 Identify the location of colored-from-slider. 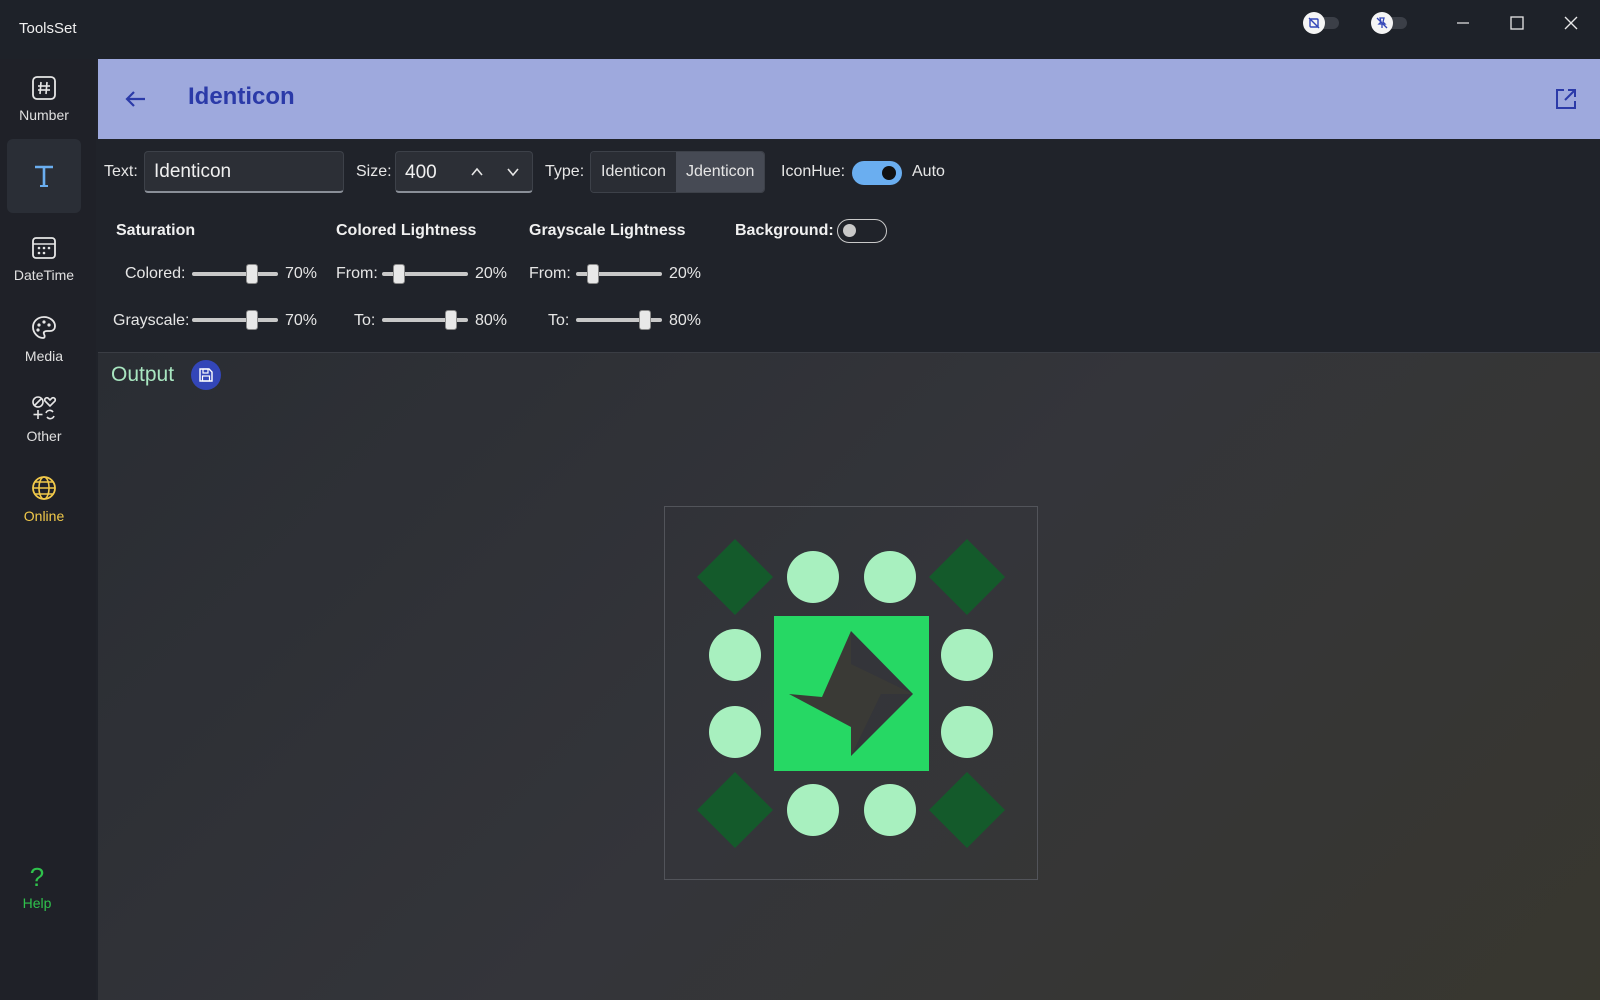
(425, 274).